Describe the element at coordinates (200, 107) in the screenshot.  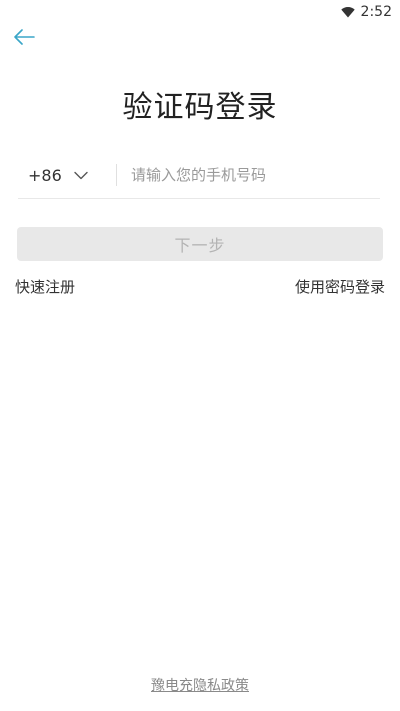
I see `page-title: 验证码登录` at that location.